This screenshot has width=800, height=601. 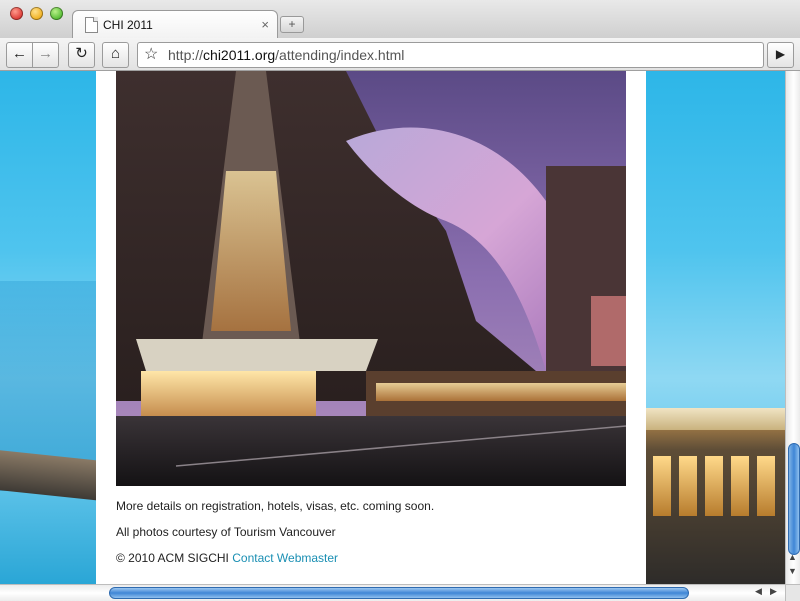 I want to click on scrollbar-corner, so click(x=792, y=592).